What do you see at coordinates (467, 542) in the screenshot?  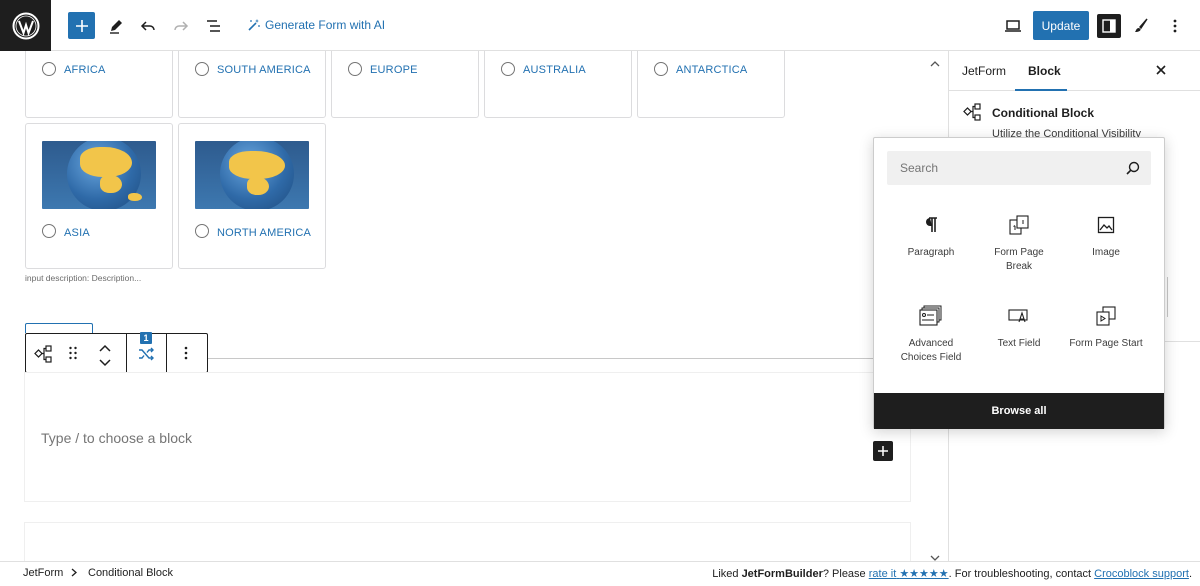 I see `next-block` at bounding box center [467, 542].